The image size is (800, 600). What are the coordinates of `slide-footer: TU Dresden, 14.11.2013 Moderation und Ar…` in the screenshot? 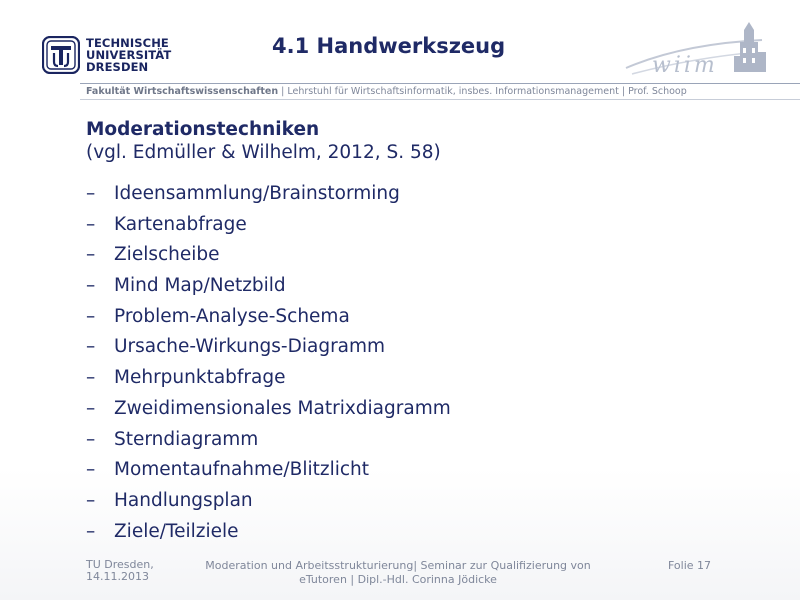 It's located at (400, 578).